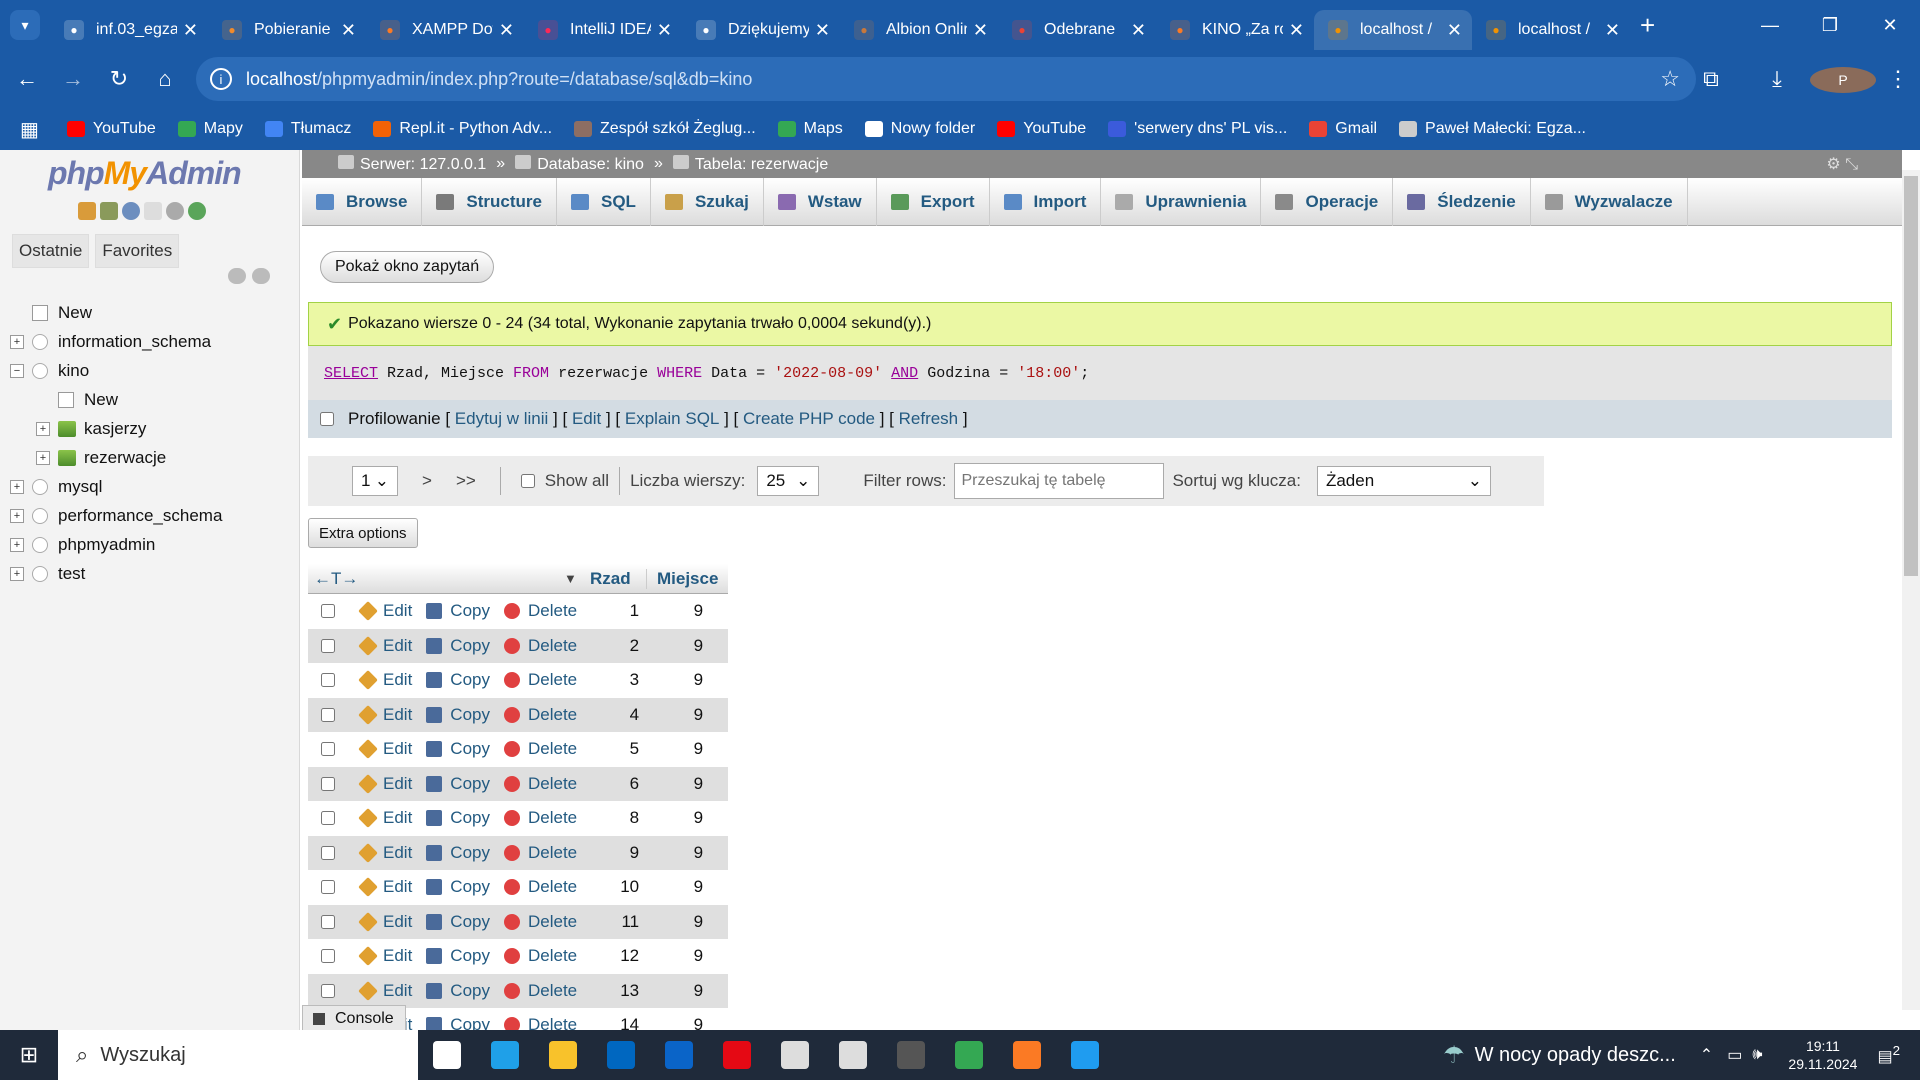  I want to click on app-icon, so click(911, 1055).